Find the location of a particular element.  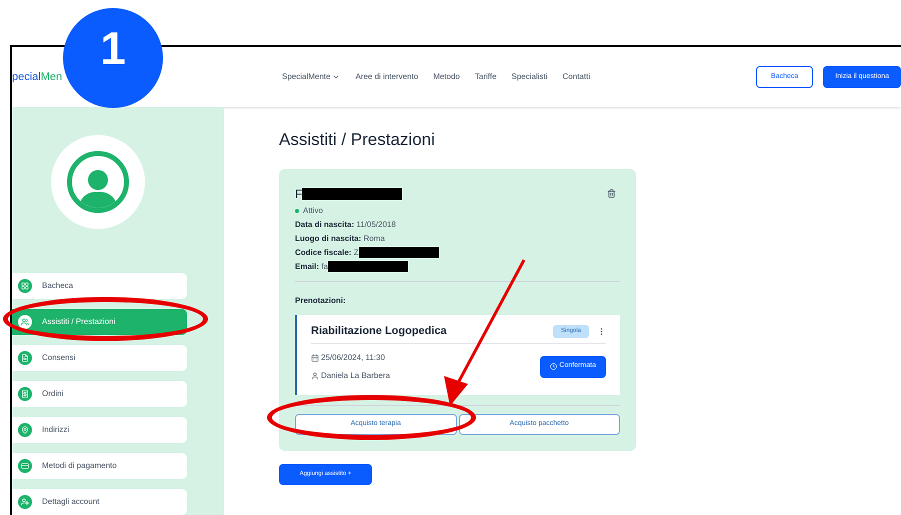

detail-text: Luogo di nascita: Roma is located at coordinates (340, 238).